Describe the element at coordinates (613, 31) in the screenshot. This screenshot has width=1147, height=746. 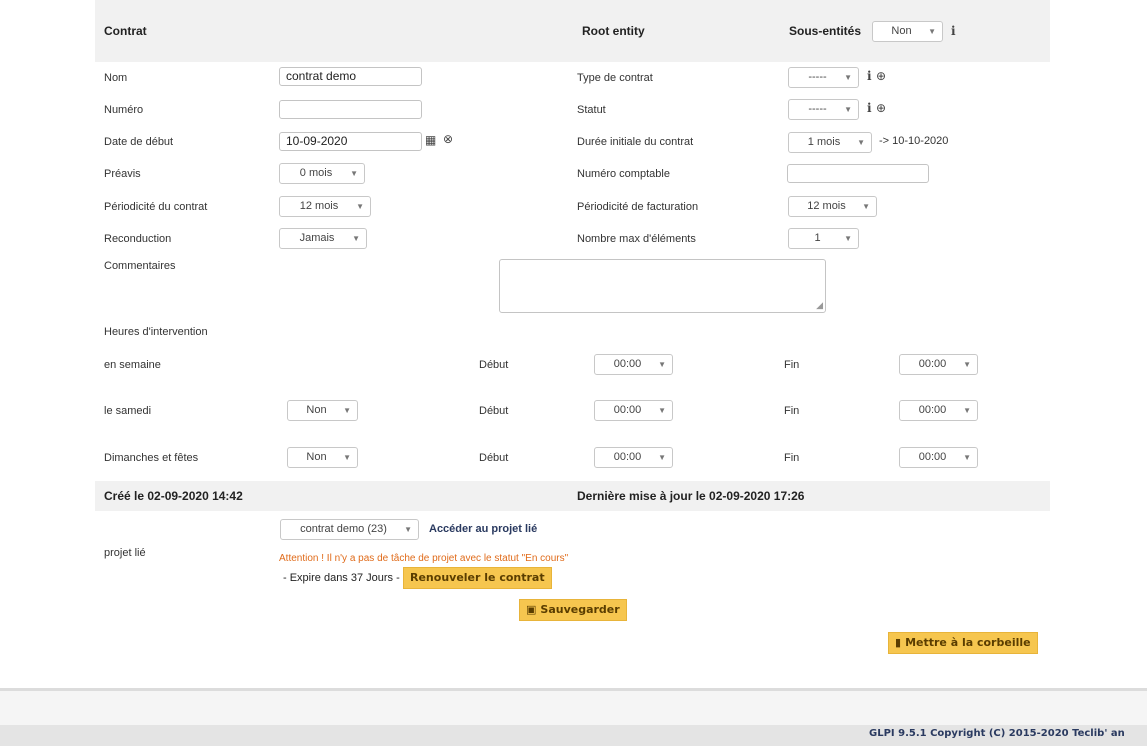
I see `entity-name: Root entity` at that location.